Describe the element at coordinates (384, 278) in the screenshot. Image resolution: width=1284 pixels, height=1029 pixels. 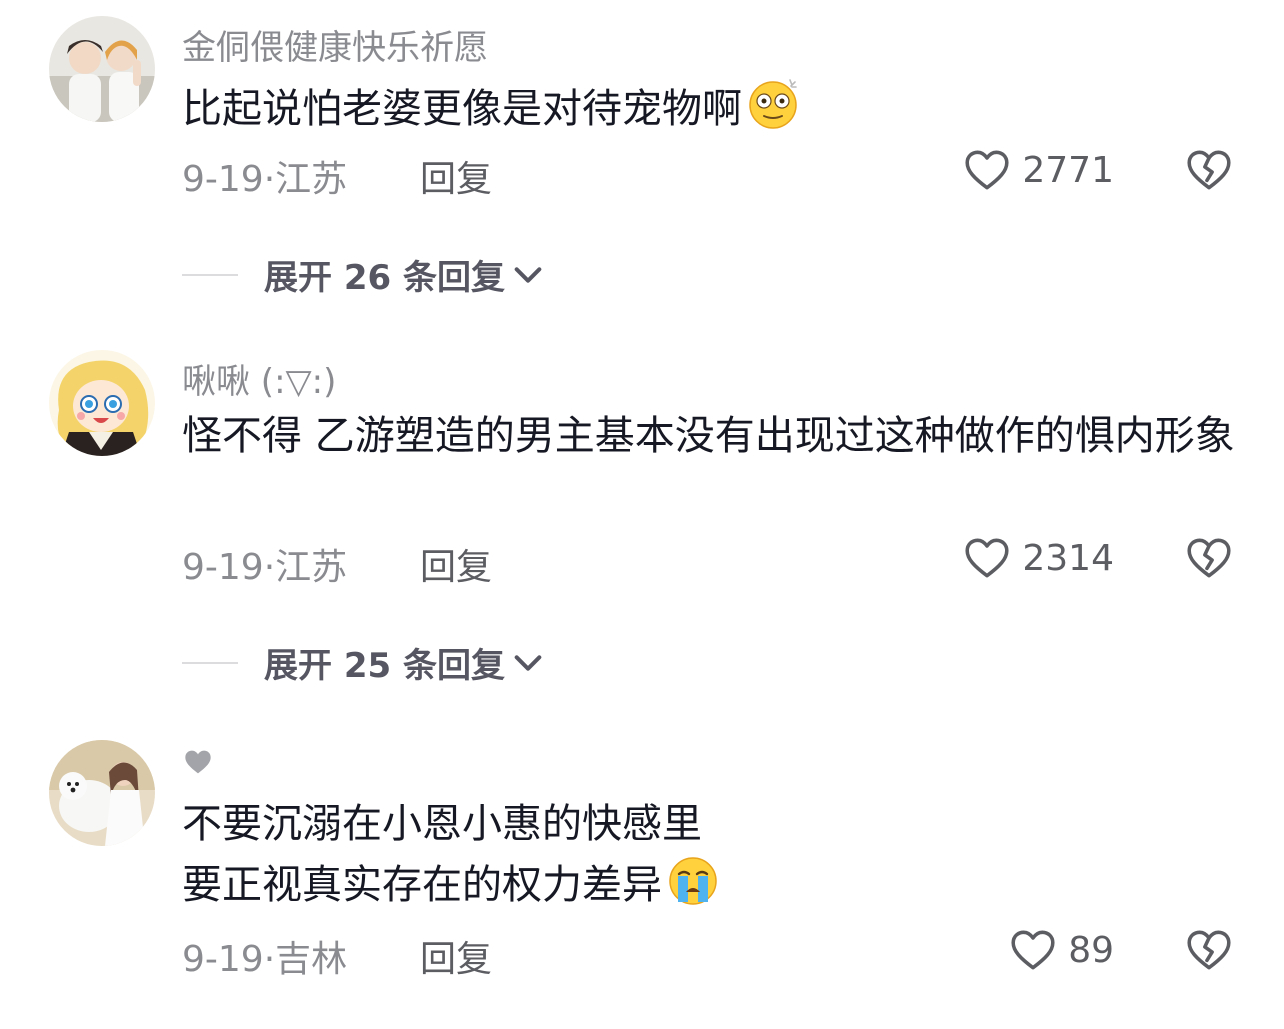
I see `expand-replies-label: 展开 26 条回复` at that location.